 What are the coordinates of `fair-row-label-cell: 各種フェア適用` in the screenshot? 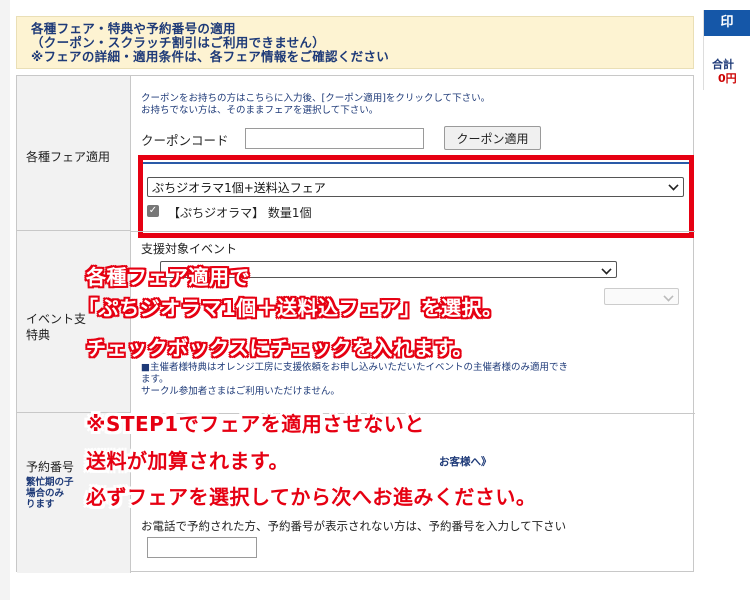 It's located at (74, 153).